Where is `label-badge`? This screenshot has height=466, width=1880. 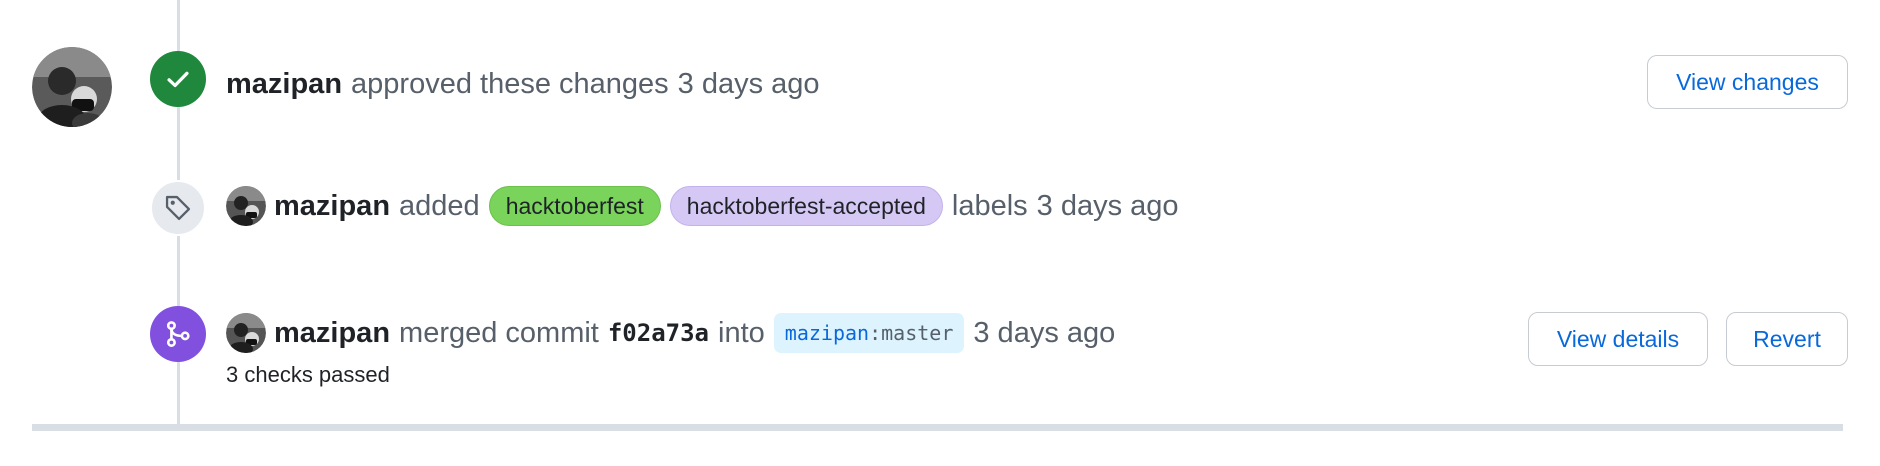
label-badge is located at coordinates (178, 208).